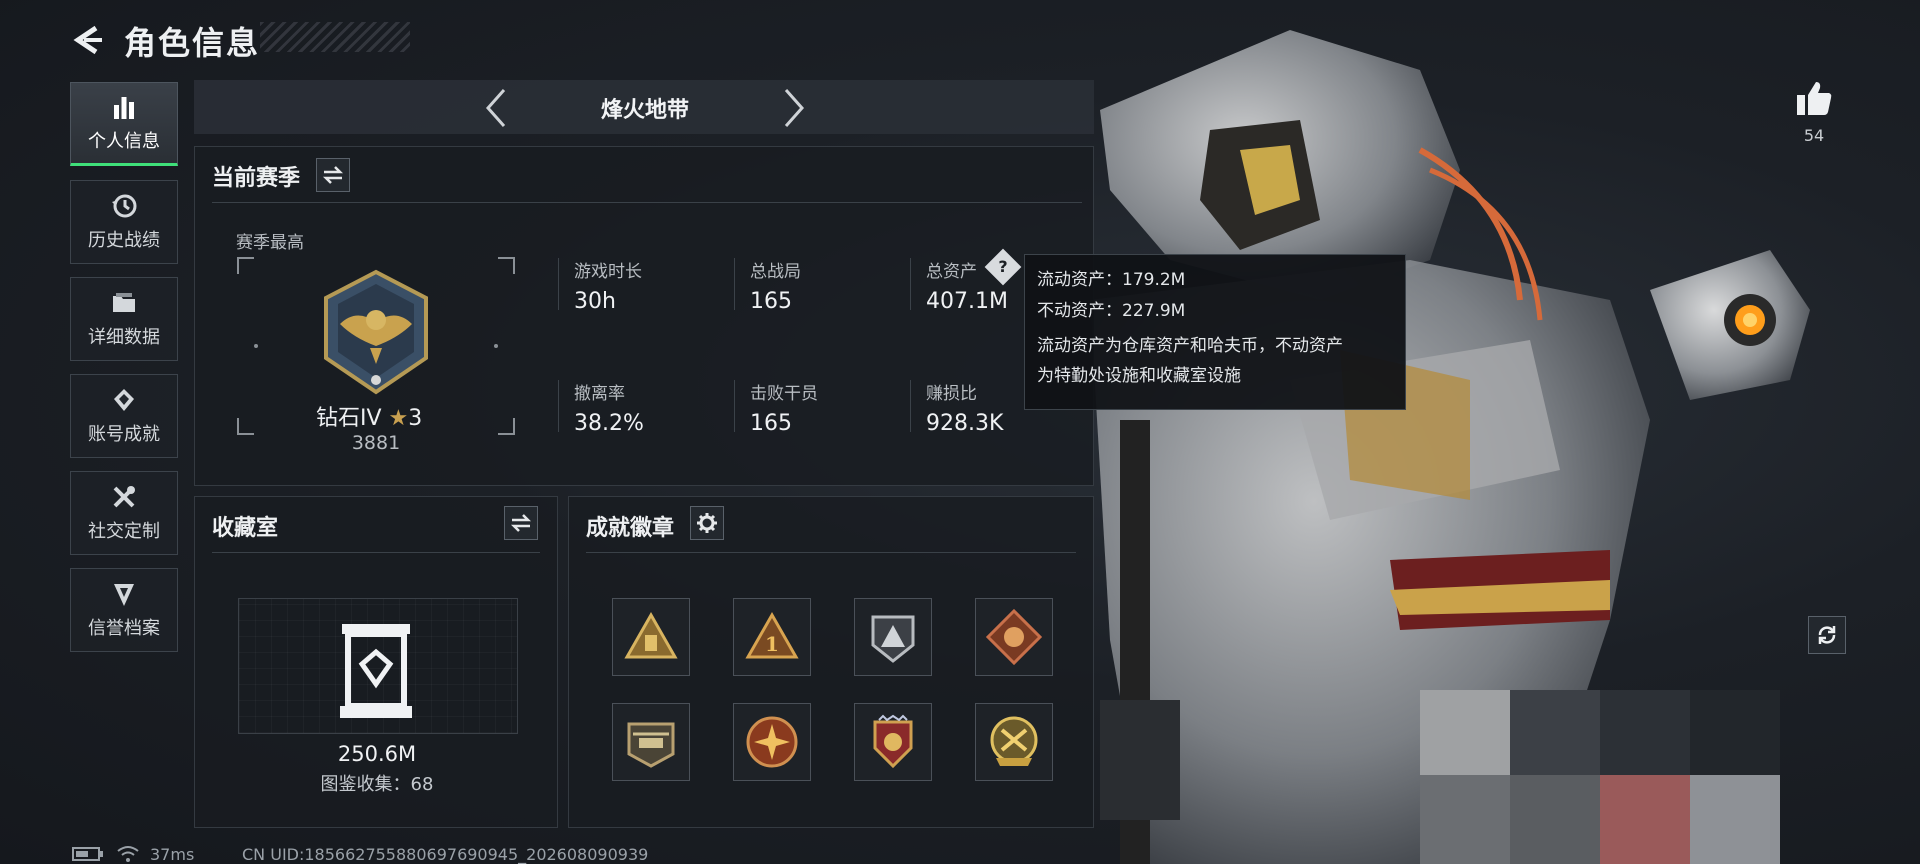 This screenshot has width=1920, height=864. I want to click on title-decoration, so click(335, 37).